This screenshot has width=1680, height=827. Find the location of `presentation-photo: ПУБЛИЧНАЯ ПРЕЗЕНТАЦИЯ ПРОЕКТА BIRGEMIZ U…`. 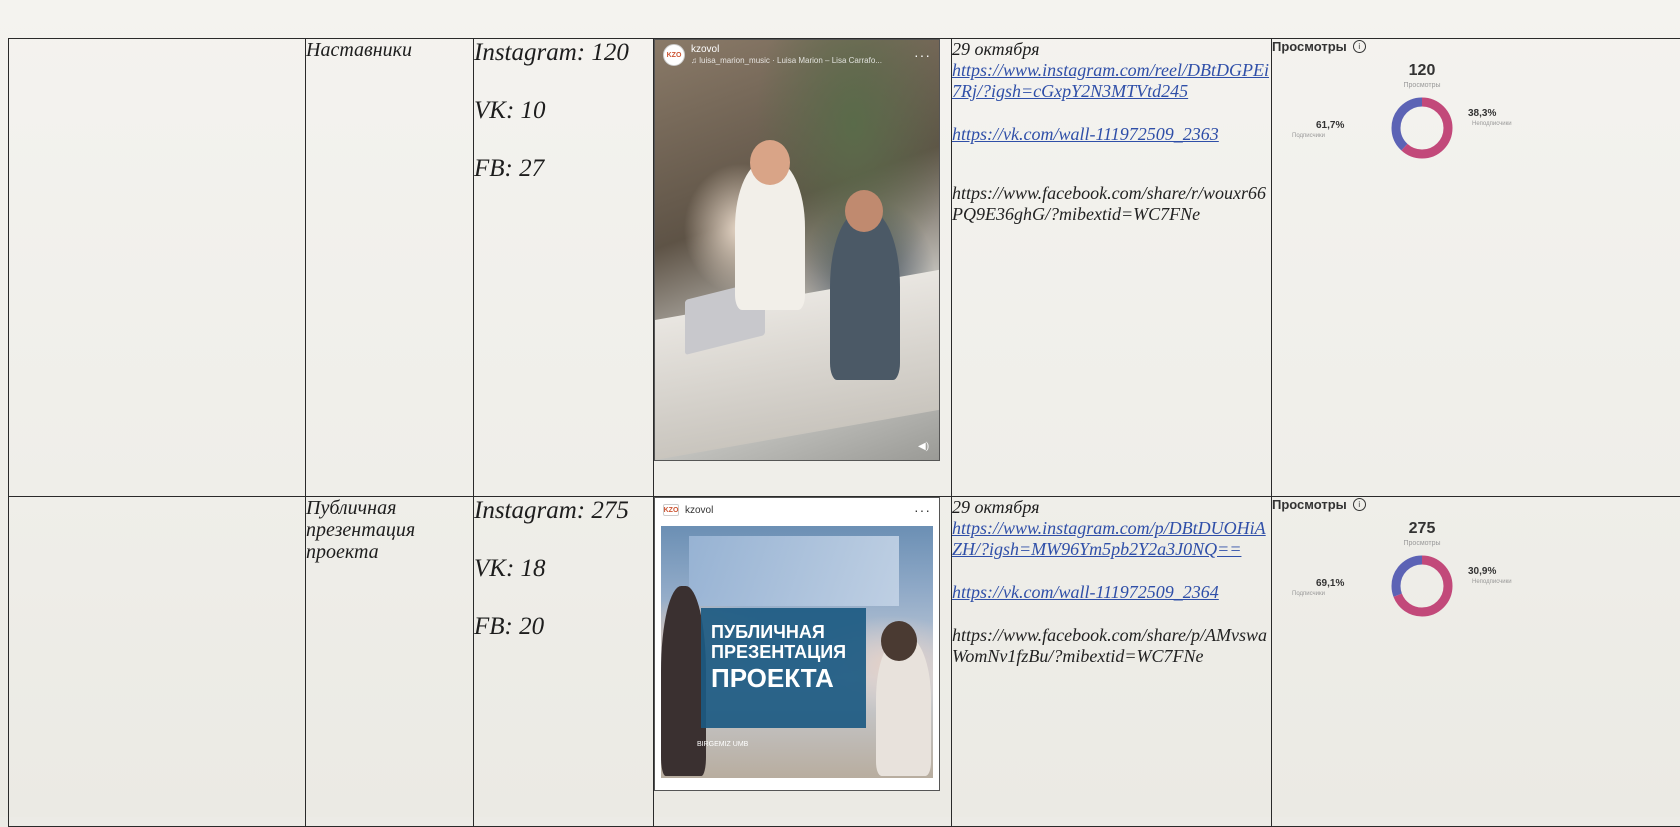

presentation-photo: ПУБЛИЧНАЯ ПРЕЗЕНТАЦИЯ ПРОЕКТА BIRGEMIZ U… is located at coordinates (797, 652).